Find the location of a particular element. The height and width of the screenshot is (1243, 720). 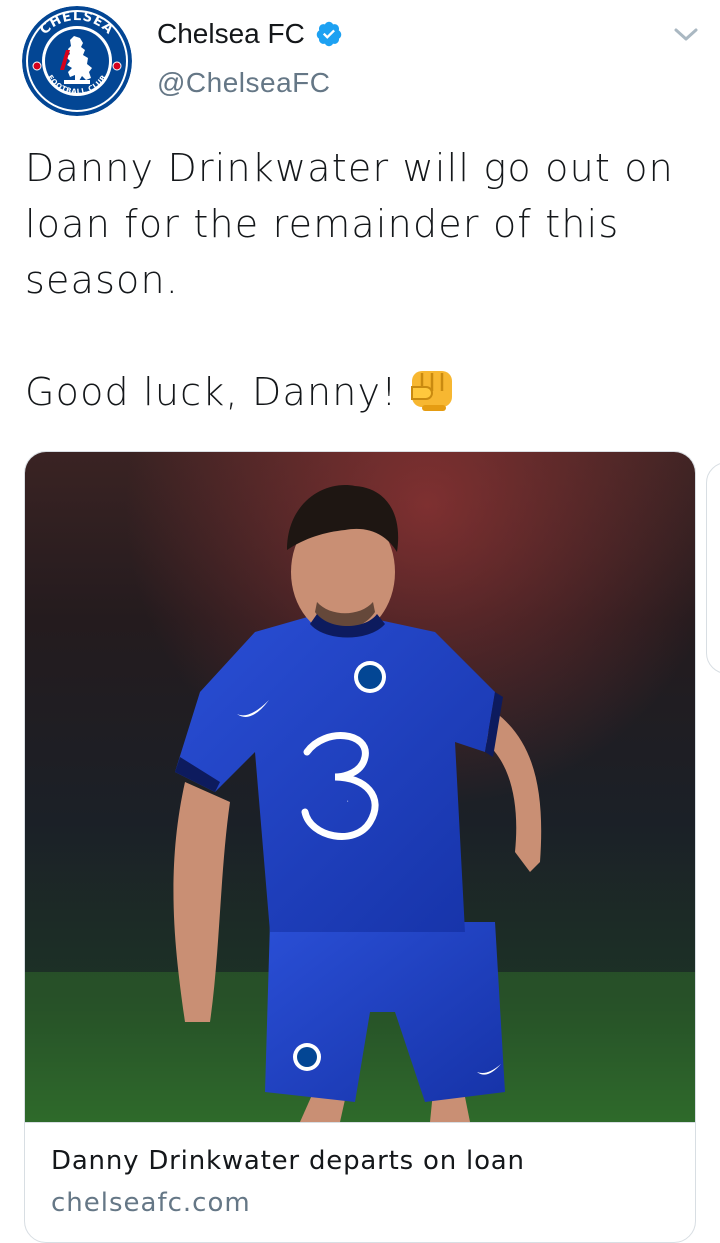

author-name-row: Chelsea FC is located at coordinates (250, 34).